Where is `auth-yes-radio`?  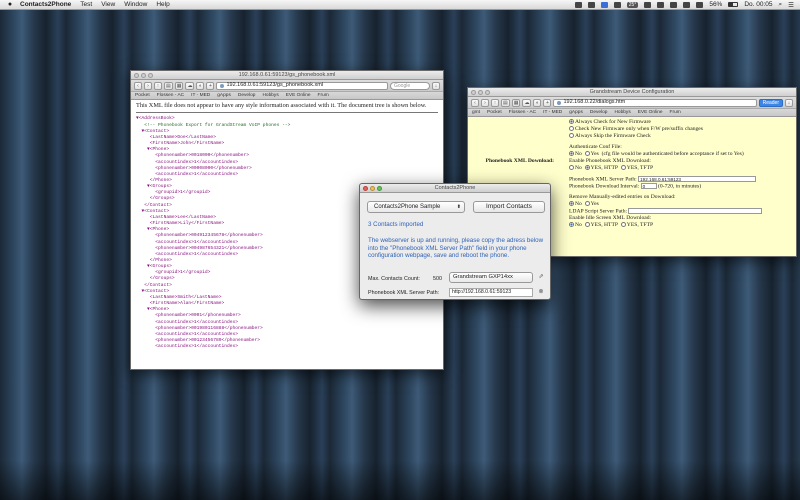 auth-yes-radio is located at coordinates (587, 153).